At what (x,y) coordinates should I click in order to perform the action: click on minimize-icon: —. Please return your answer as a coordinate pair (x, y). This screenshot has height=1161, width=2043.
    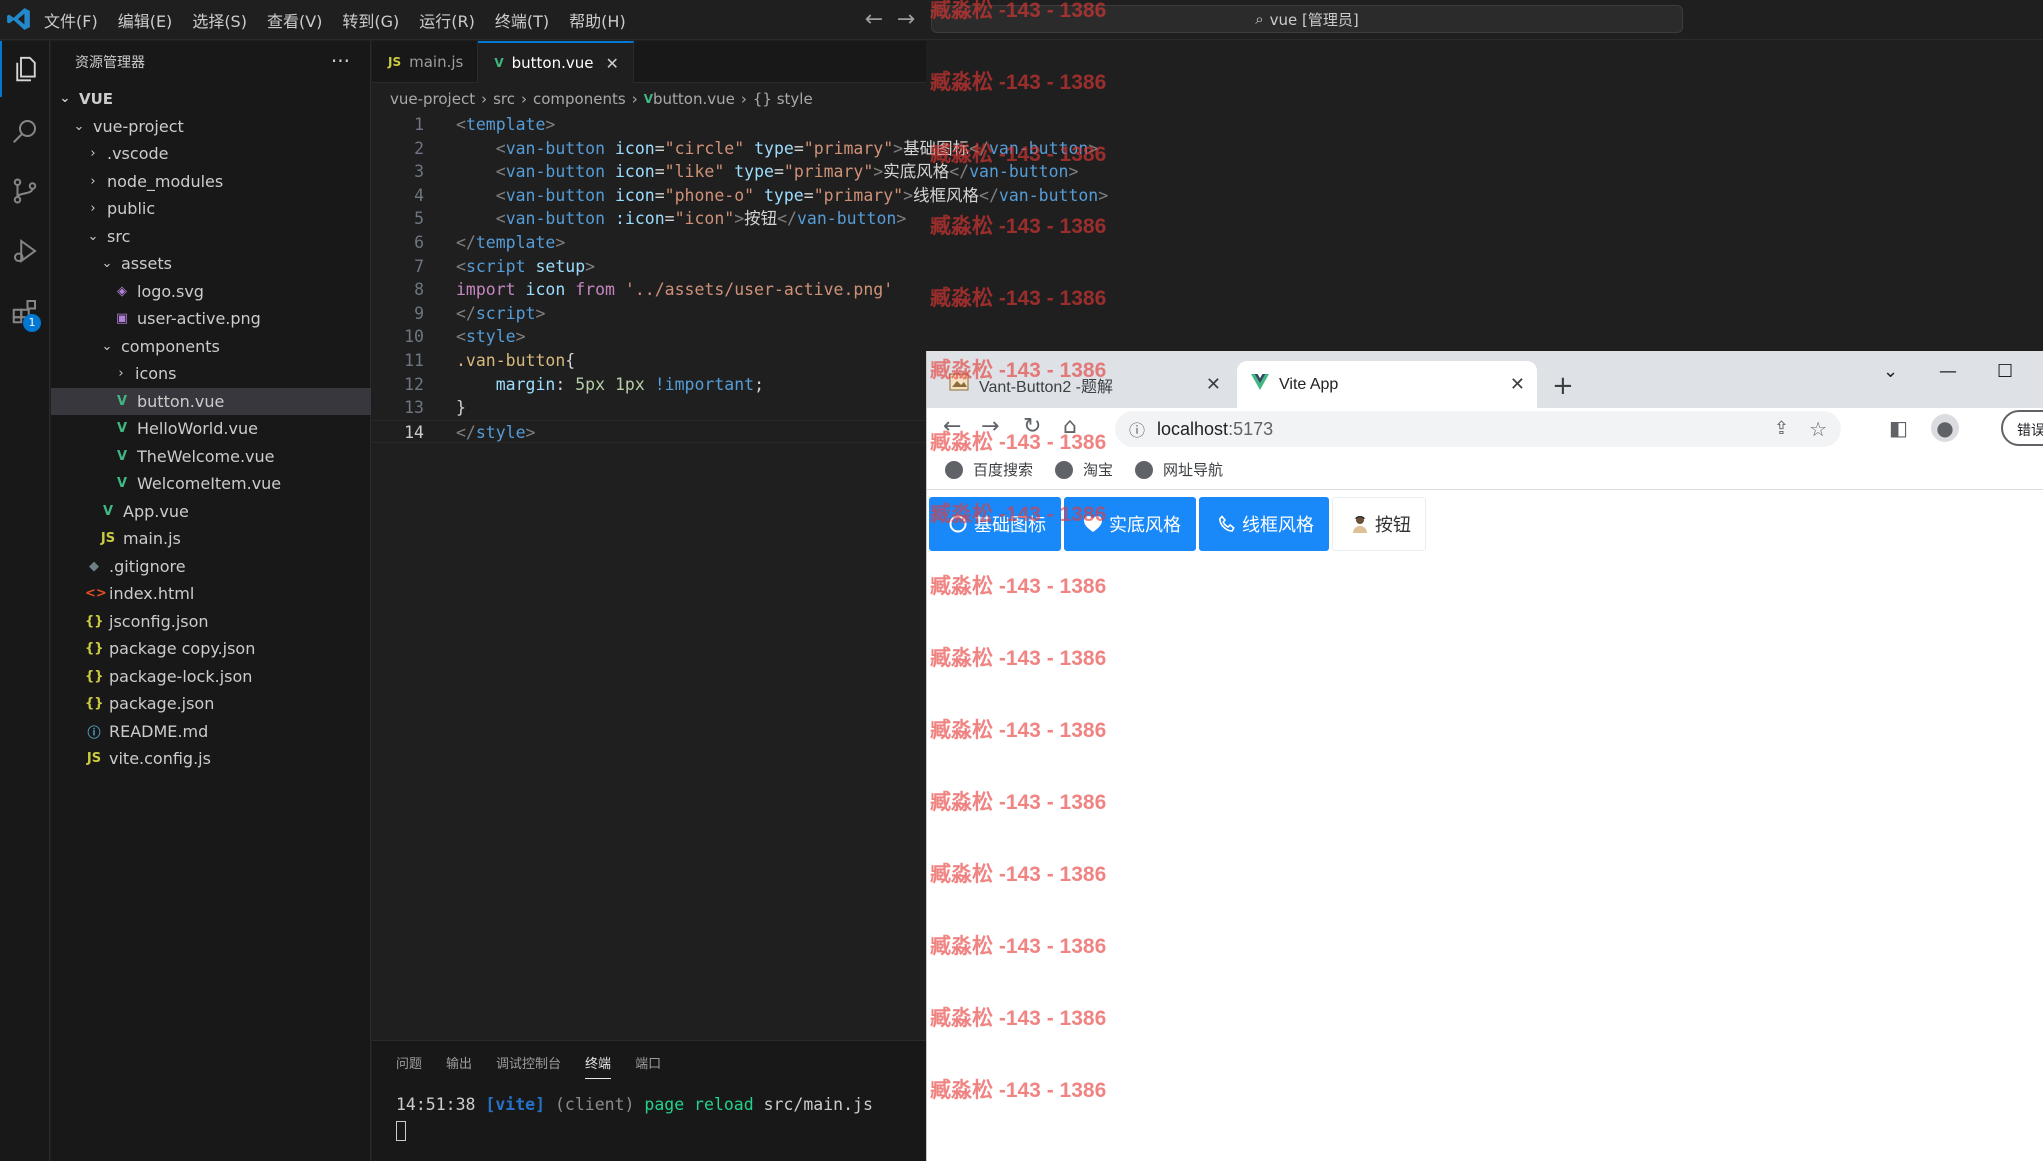
    Looking at the image, I should click on (1948, 371).